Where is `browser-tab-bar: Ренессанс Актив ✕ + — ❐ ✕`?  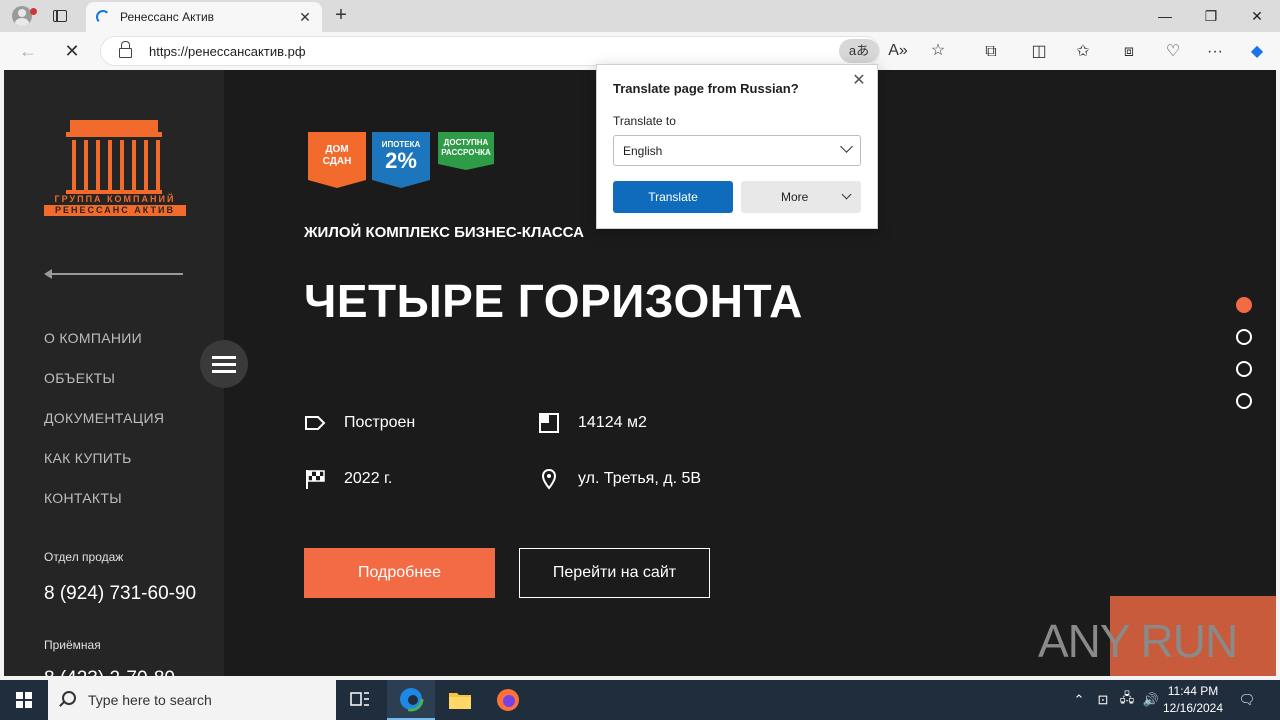
browser-tab-bar: Ренессанс Актив ✕ + — ❐ ✕ is located at coordinates (640, 16).